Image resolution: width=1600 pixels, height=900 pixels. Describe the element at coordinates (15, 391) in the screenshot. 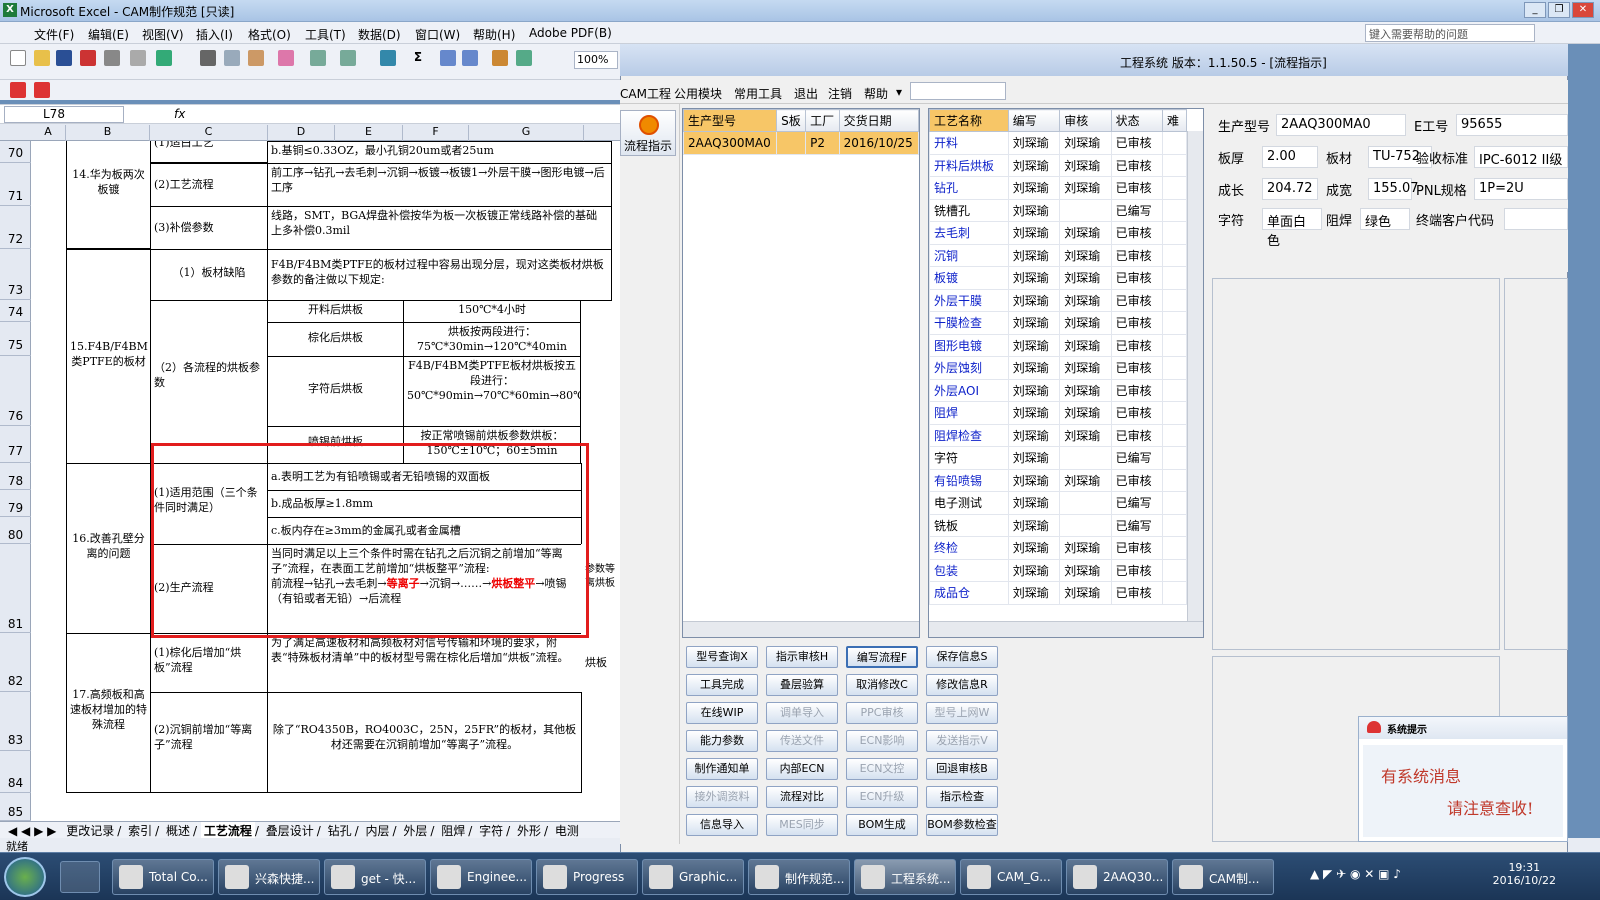

I see `row-header: 76` at that location.